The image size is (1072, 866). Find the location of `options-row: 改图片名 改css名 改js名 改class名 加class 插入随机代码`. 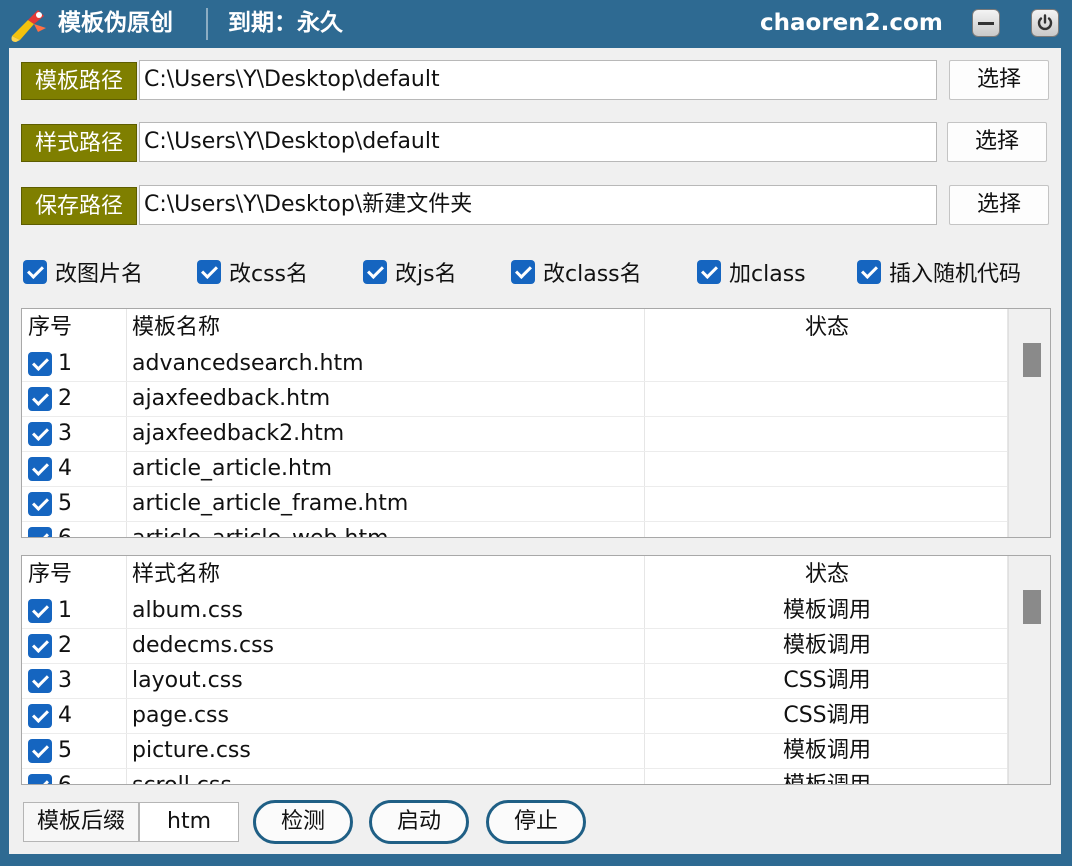

options-row: 改图片名 改css名 改js名 改class名 加class 插入随机代码 is located at coordinates (536, 272).